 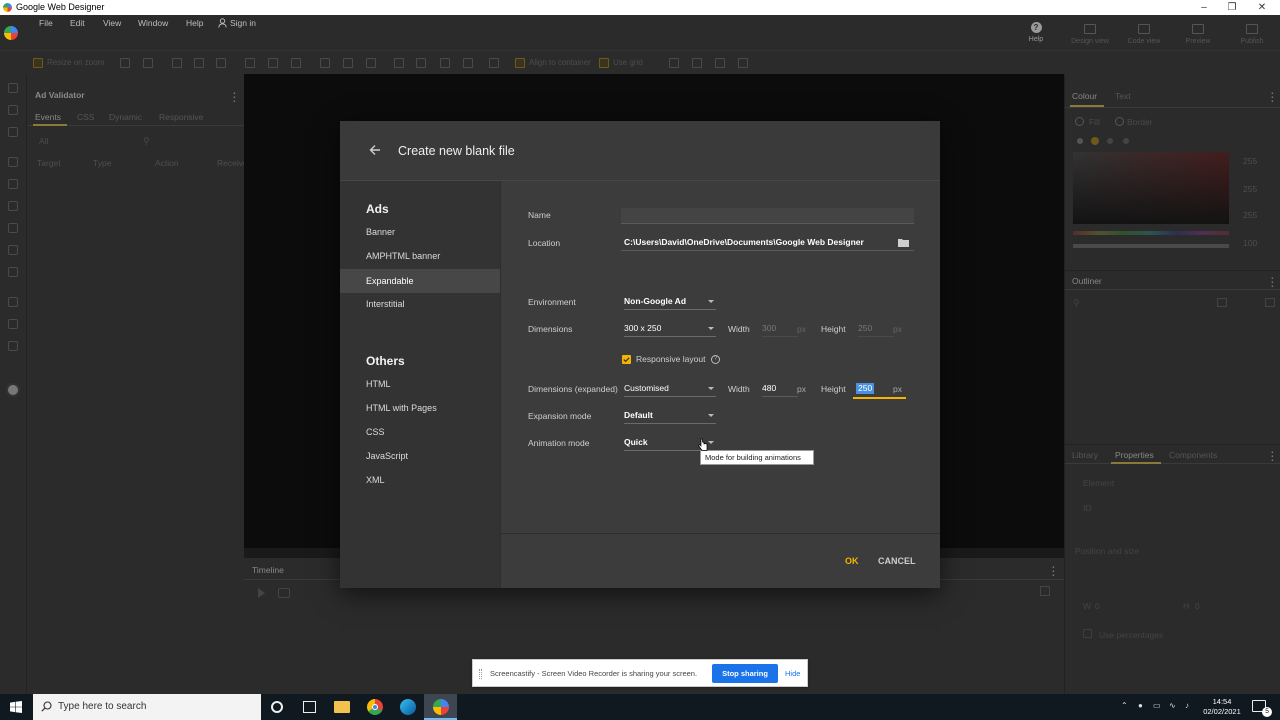 I want to click on file-type-css: CSS, so click(x=420, y=432).